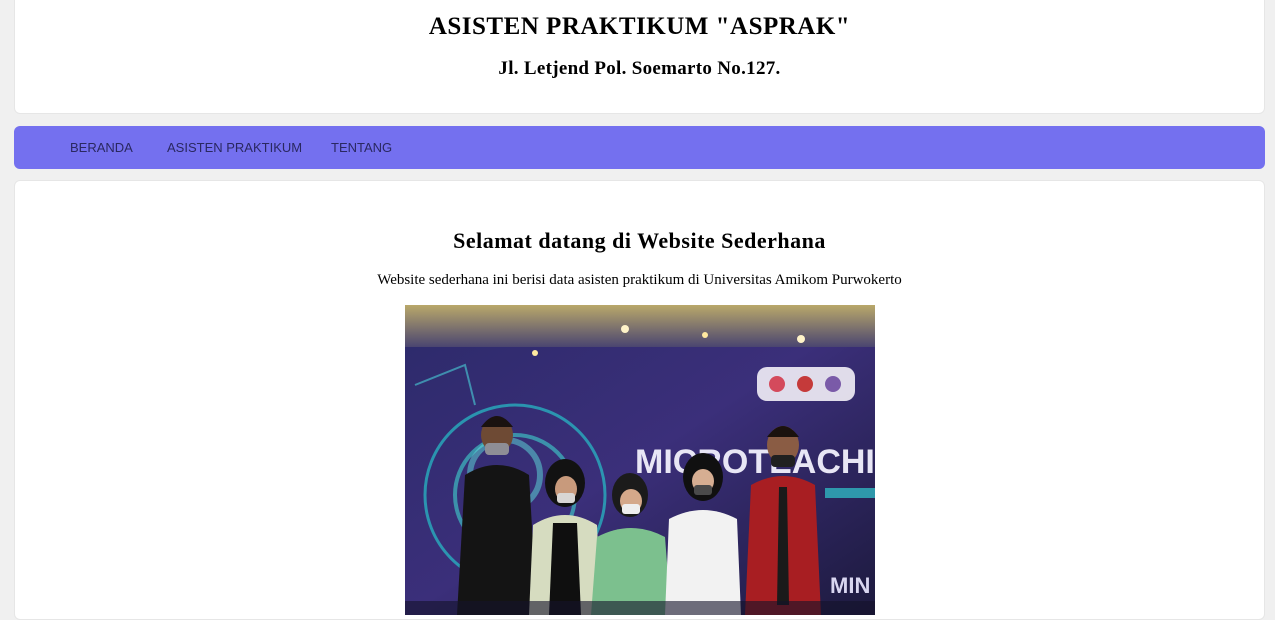 The height and width of the screenshot is (620, 1275). Describe the element at coordinates (361, 147) in the screenshot. I see `nav-item-tentang: TENTANG` at that location.